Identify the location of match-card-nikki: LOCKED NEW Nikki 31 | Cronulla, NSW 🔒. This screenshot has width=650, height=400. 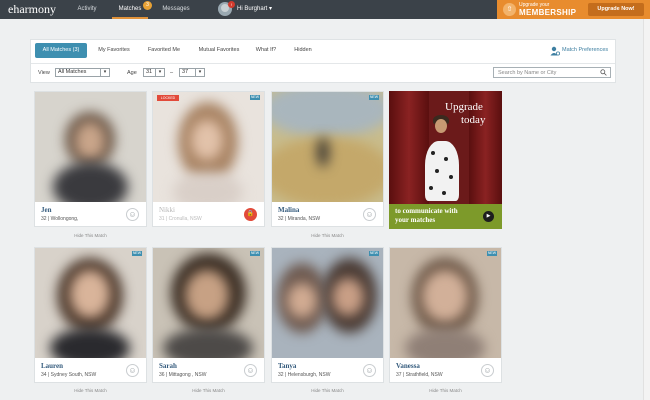
(208, 159).